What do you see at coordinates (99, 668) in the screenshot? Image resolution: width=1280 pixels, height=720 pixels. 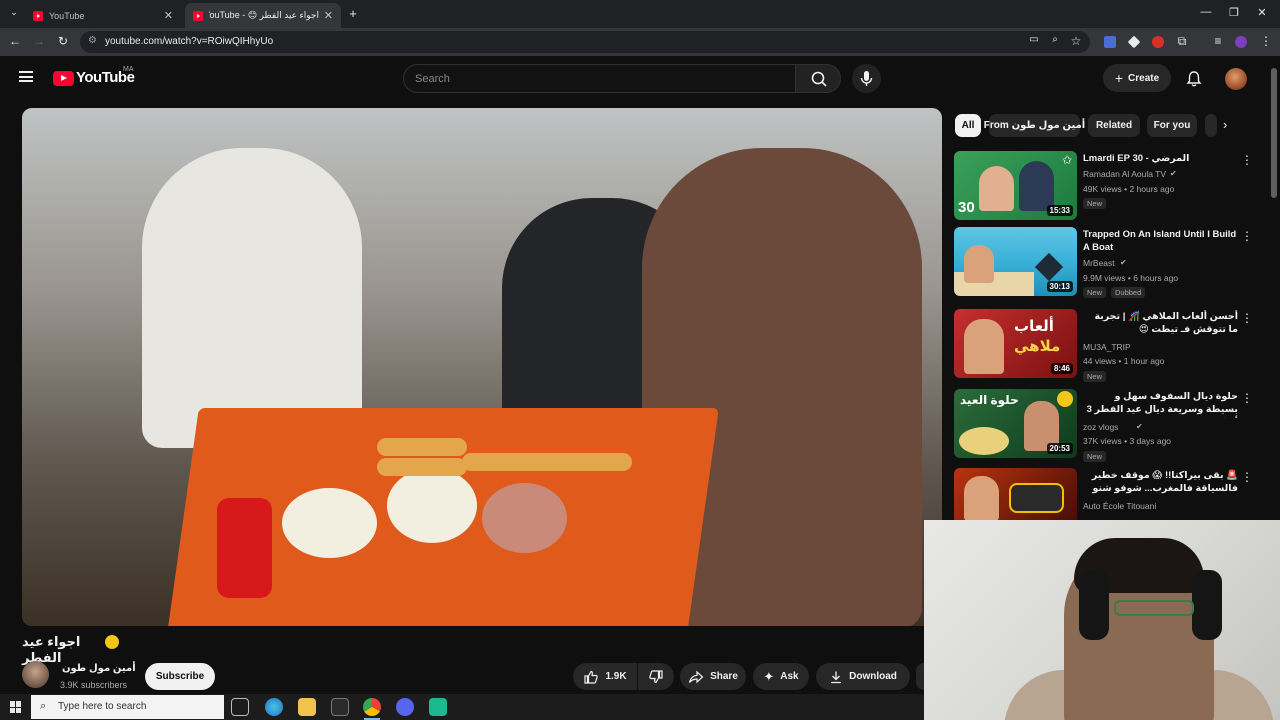 I see `channel-name: أمين مول طون` at bounding box center [99, 668].